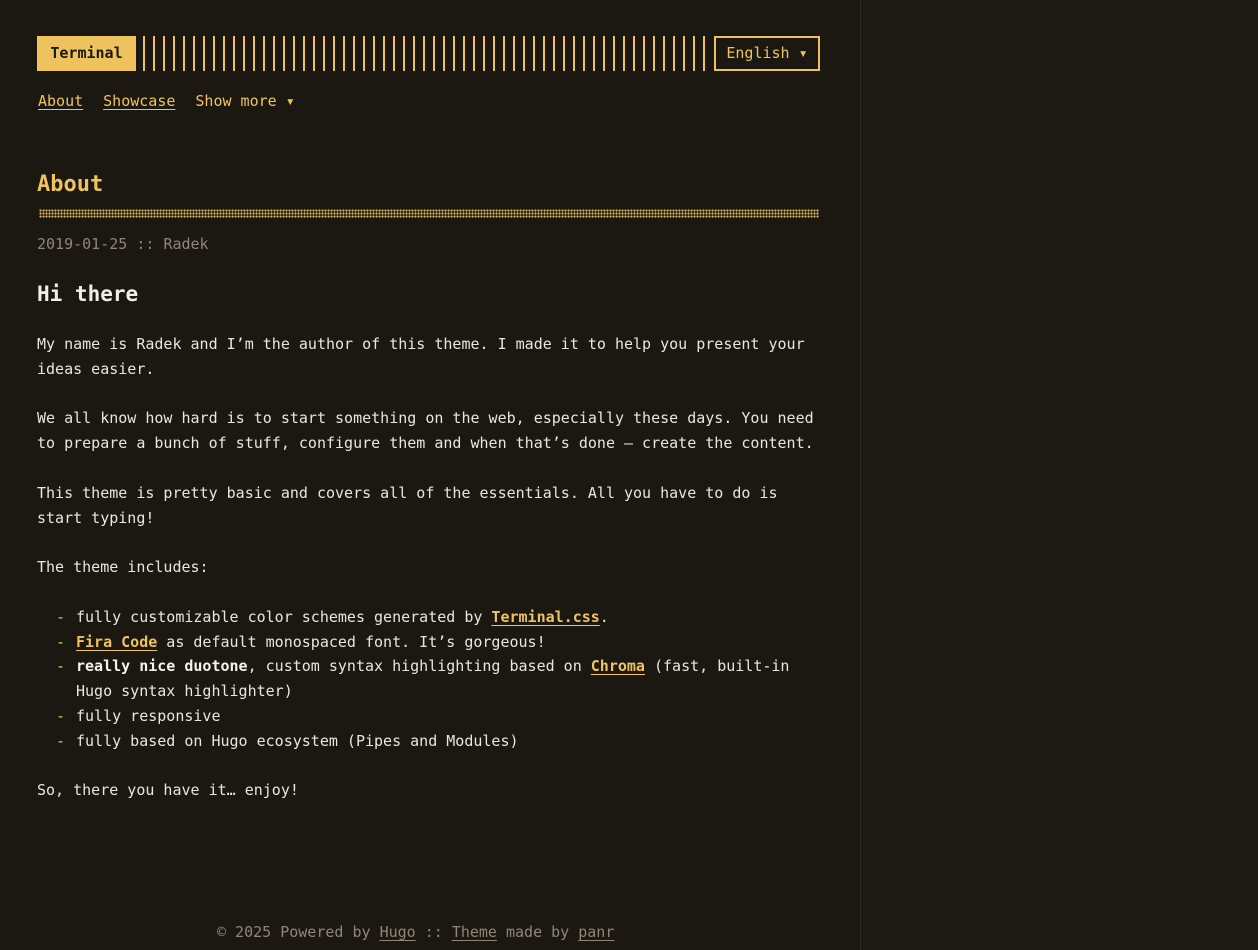  What do you see at coordinates (604, 616) in the screenshot?
I see `list-text: .` at bounding box center [604, 616].